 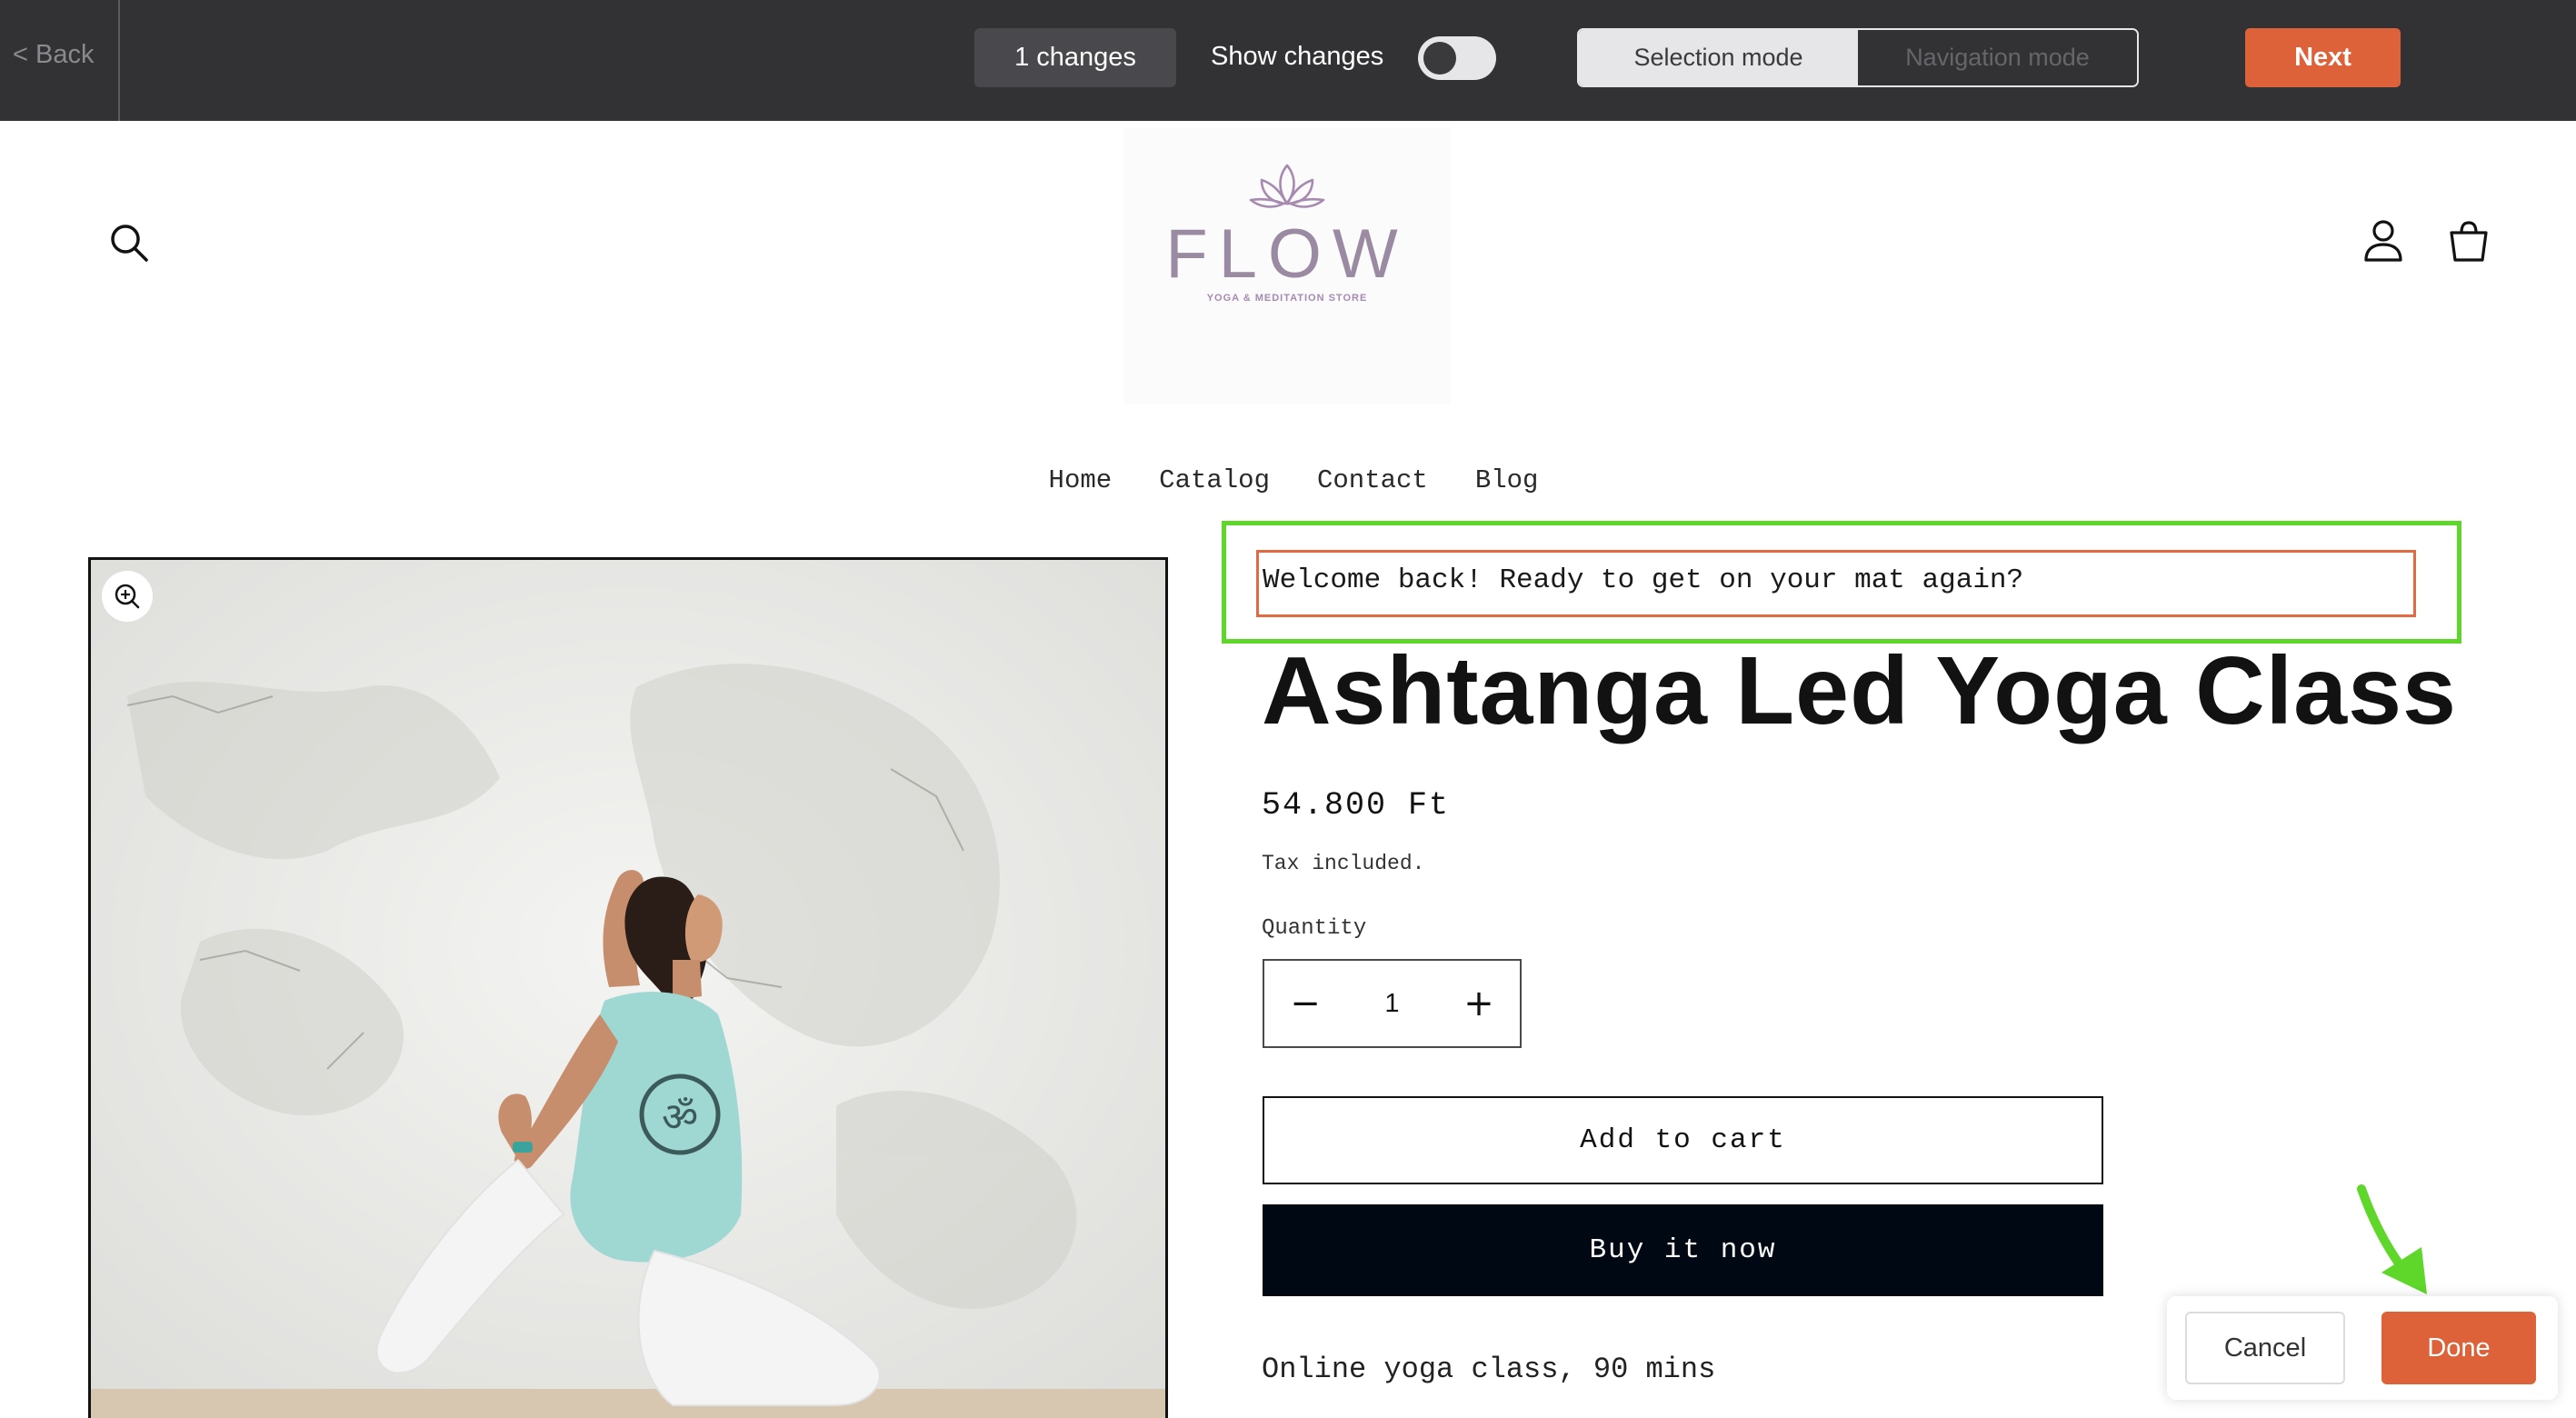 What do you see at coordinates (1683, 1250) in the screenshot?
I see `buy-it-now-button: Buy it now` at bounding box center [1683, 1250].